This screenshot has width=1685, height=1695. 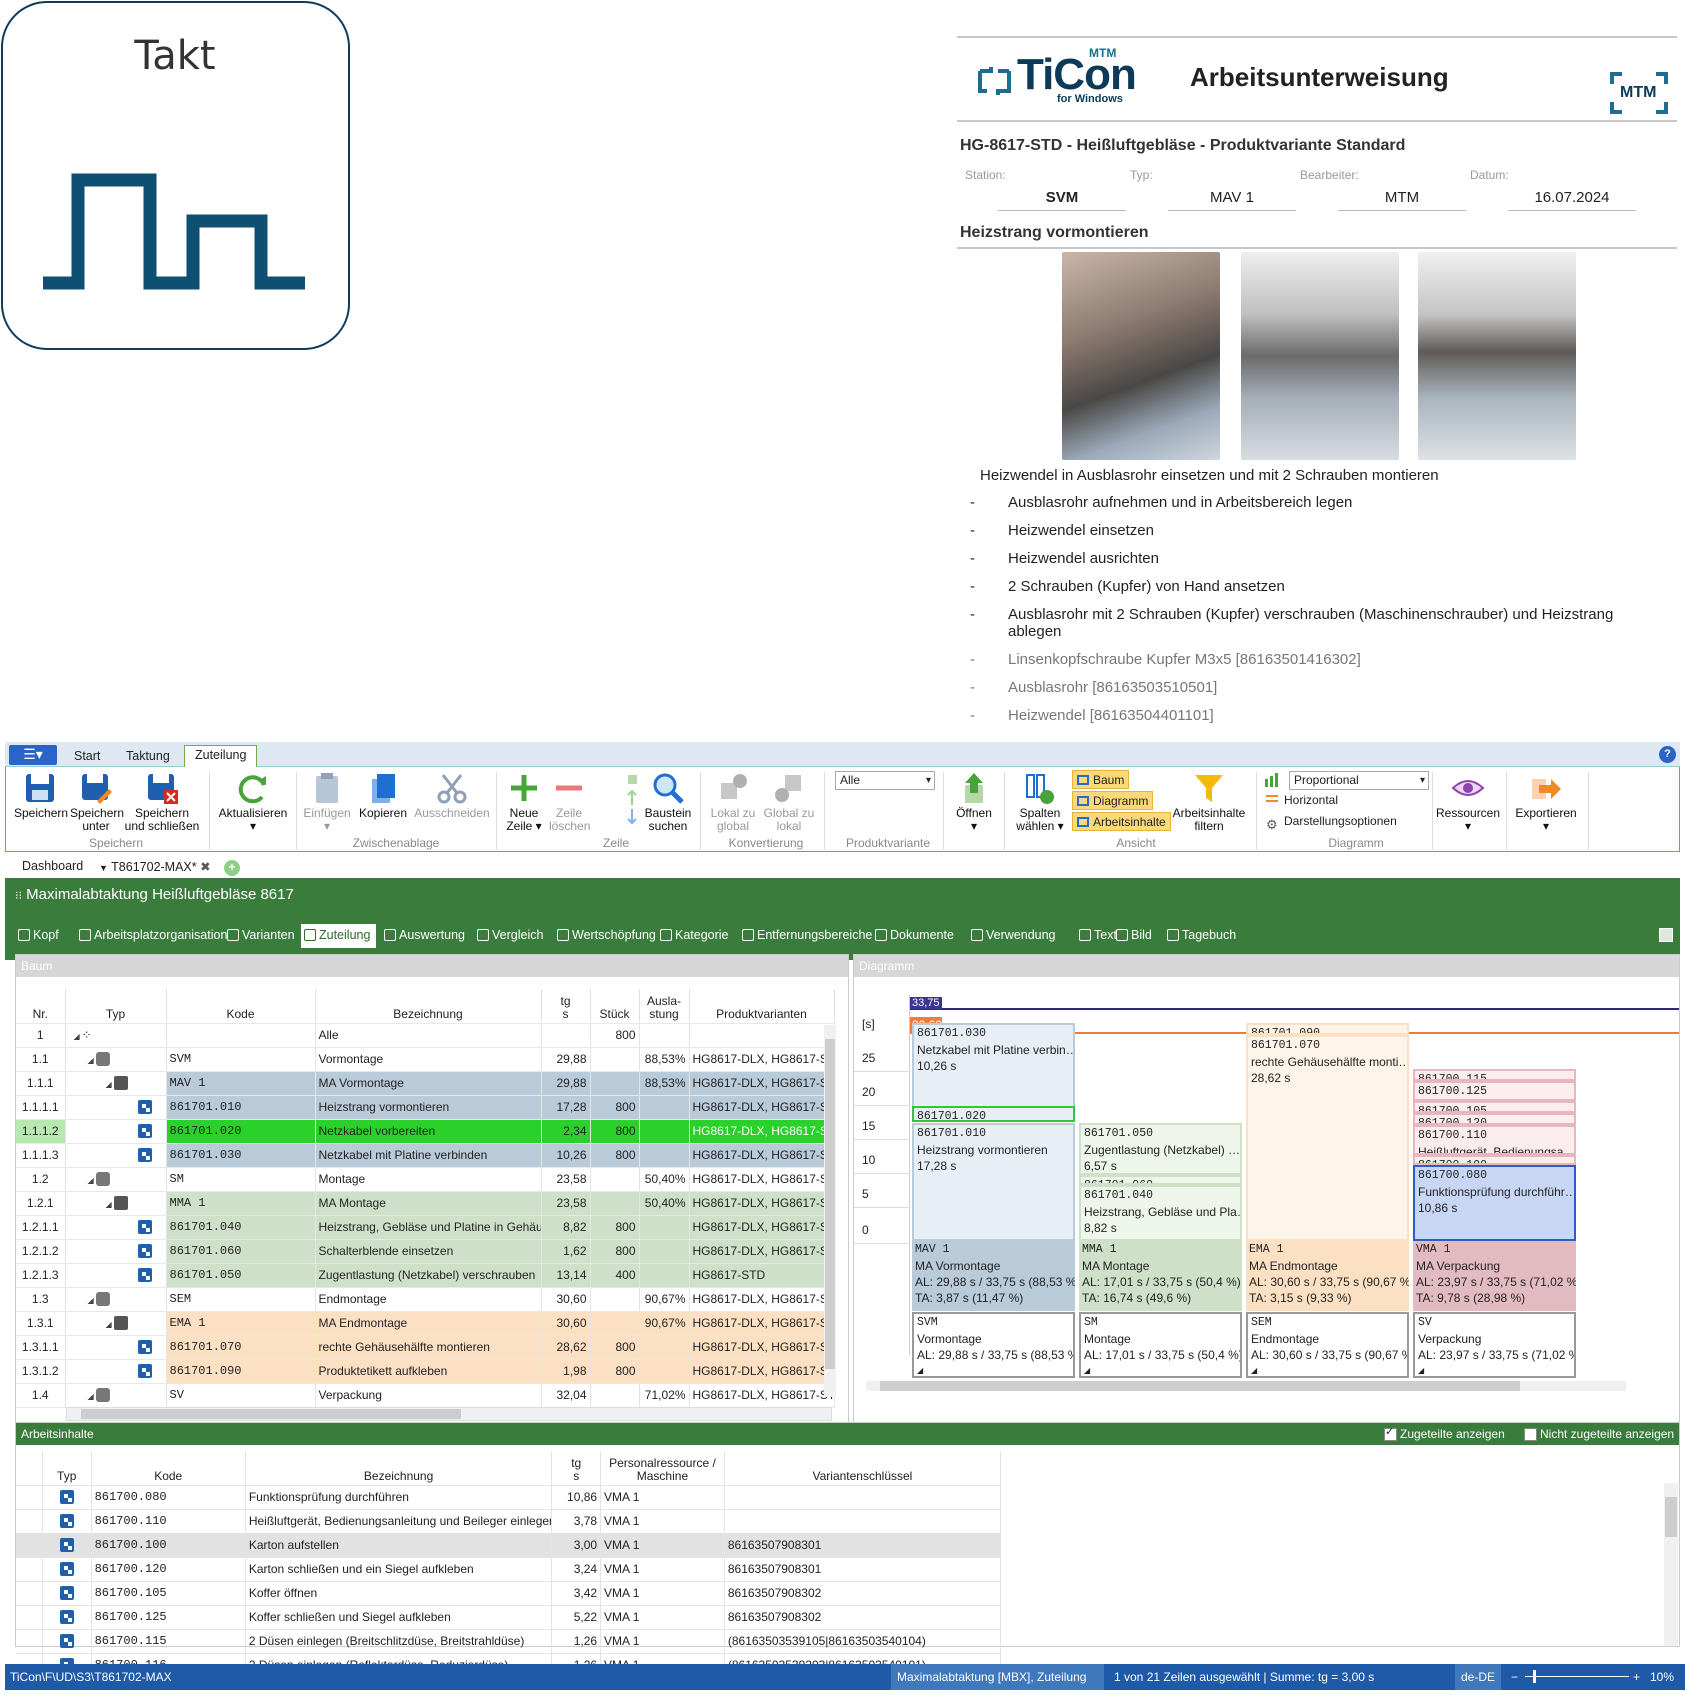 What do you see at coordinates (97, 802) in the screenshot?
I see `save-as-button: Speichern unter` at bounding box center [97, 802].